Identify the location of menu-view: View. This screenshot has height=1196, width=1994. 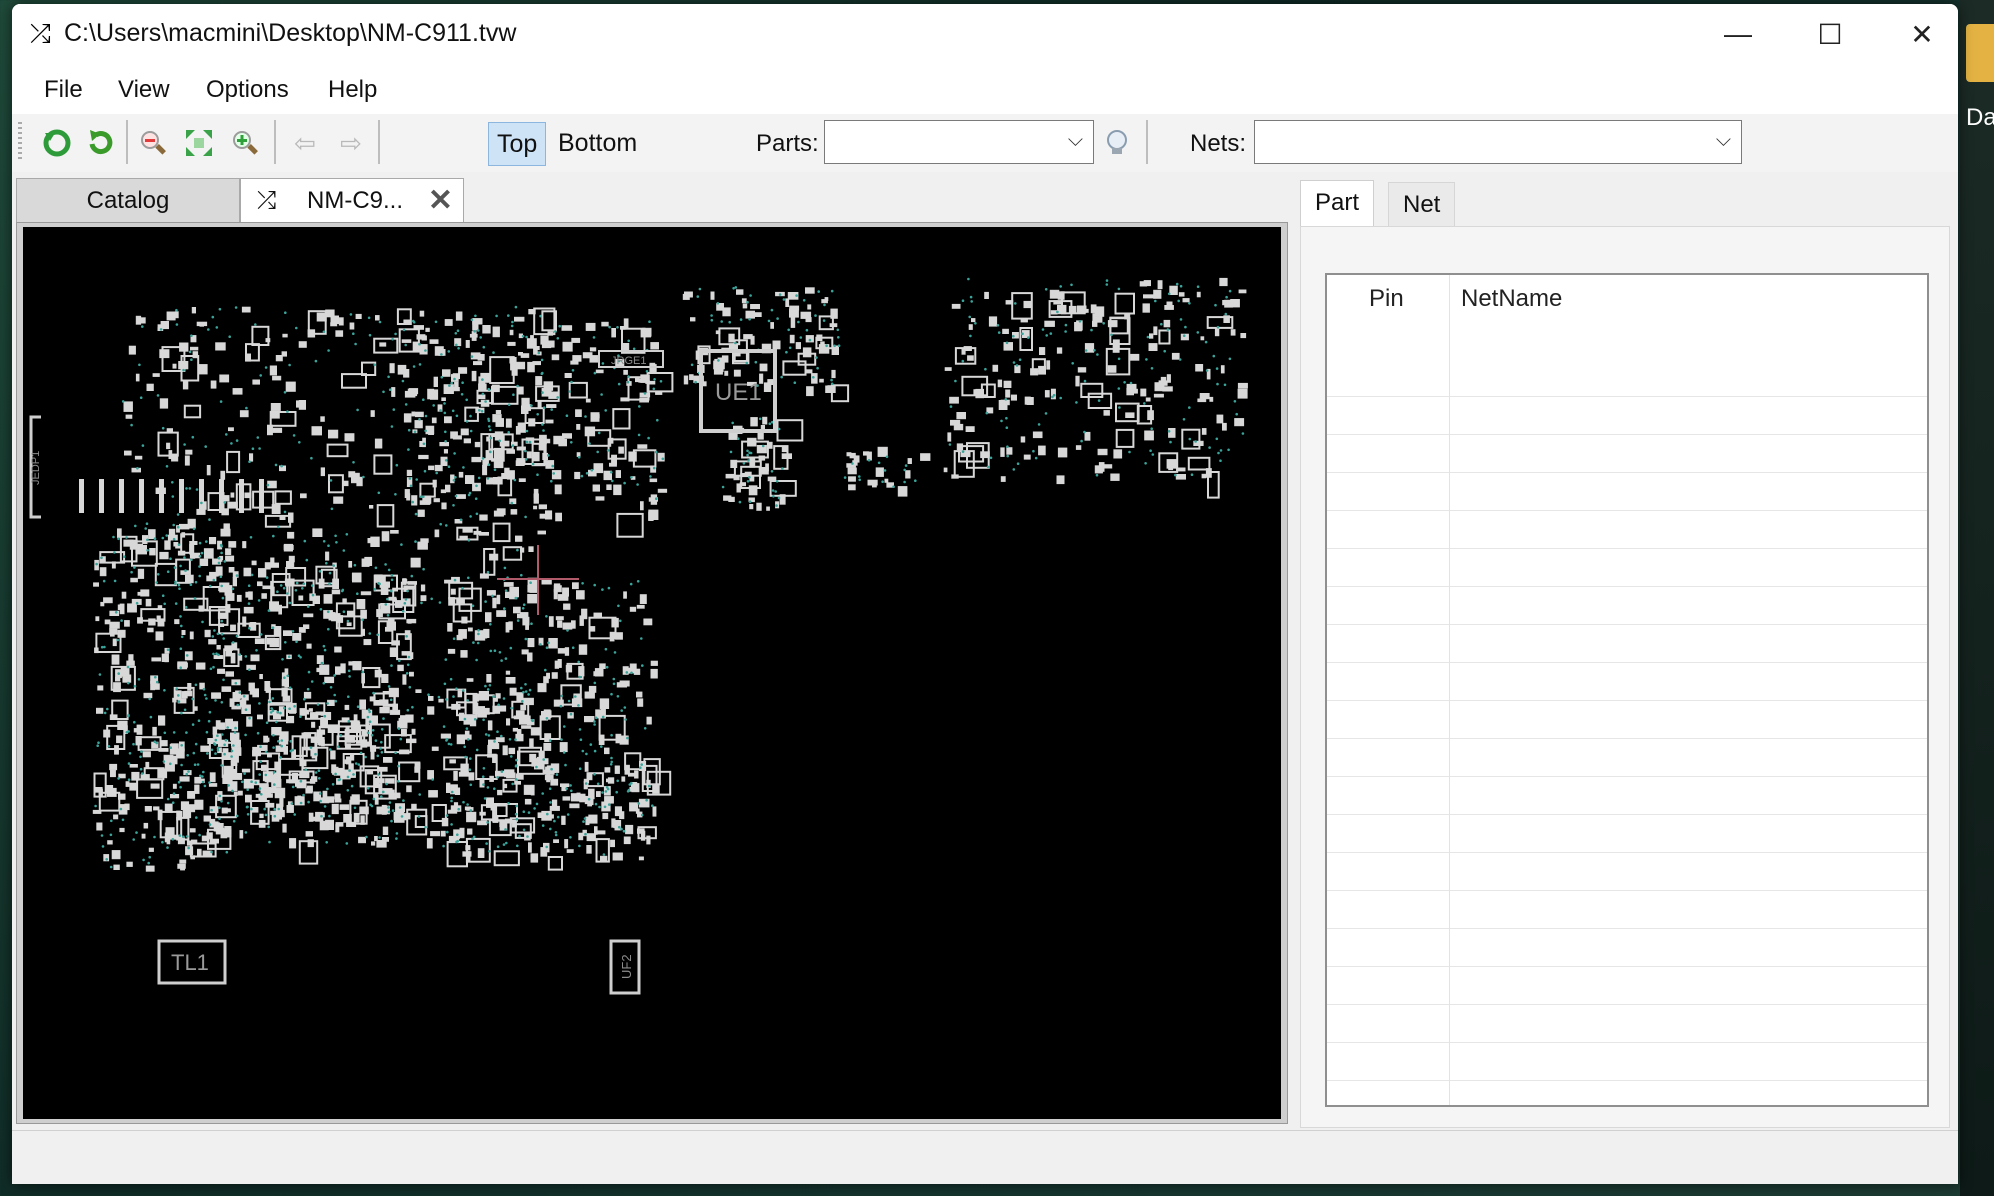
(144, 90).